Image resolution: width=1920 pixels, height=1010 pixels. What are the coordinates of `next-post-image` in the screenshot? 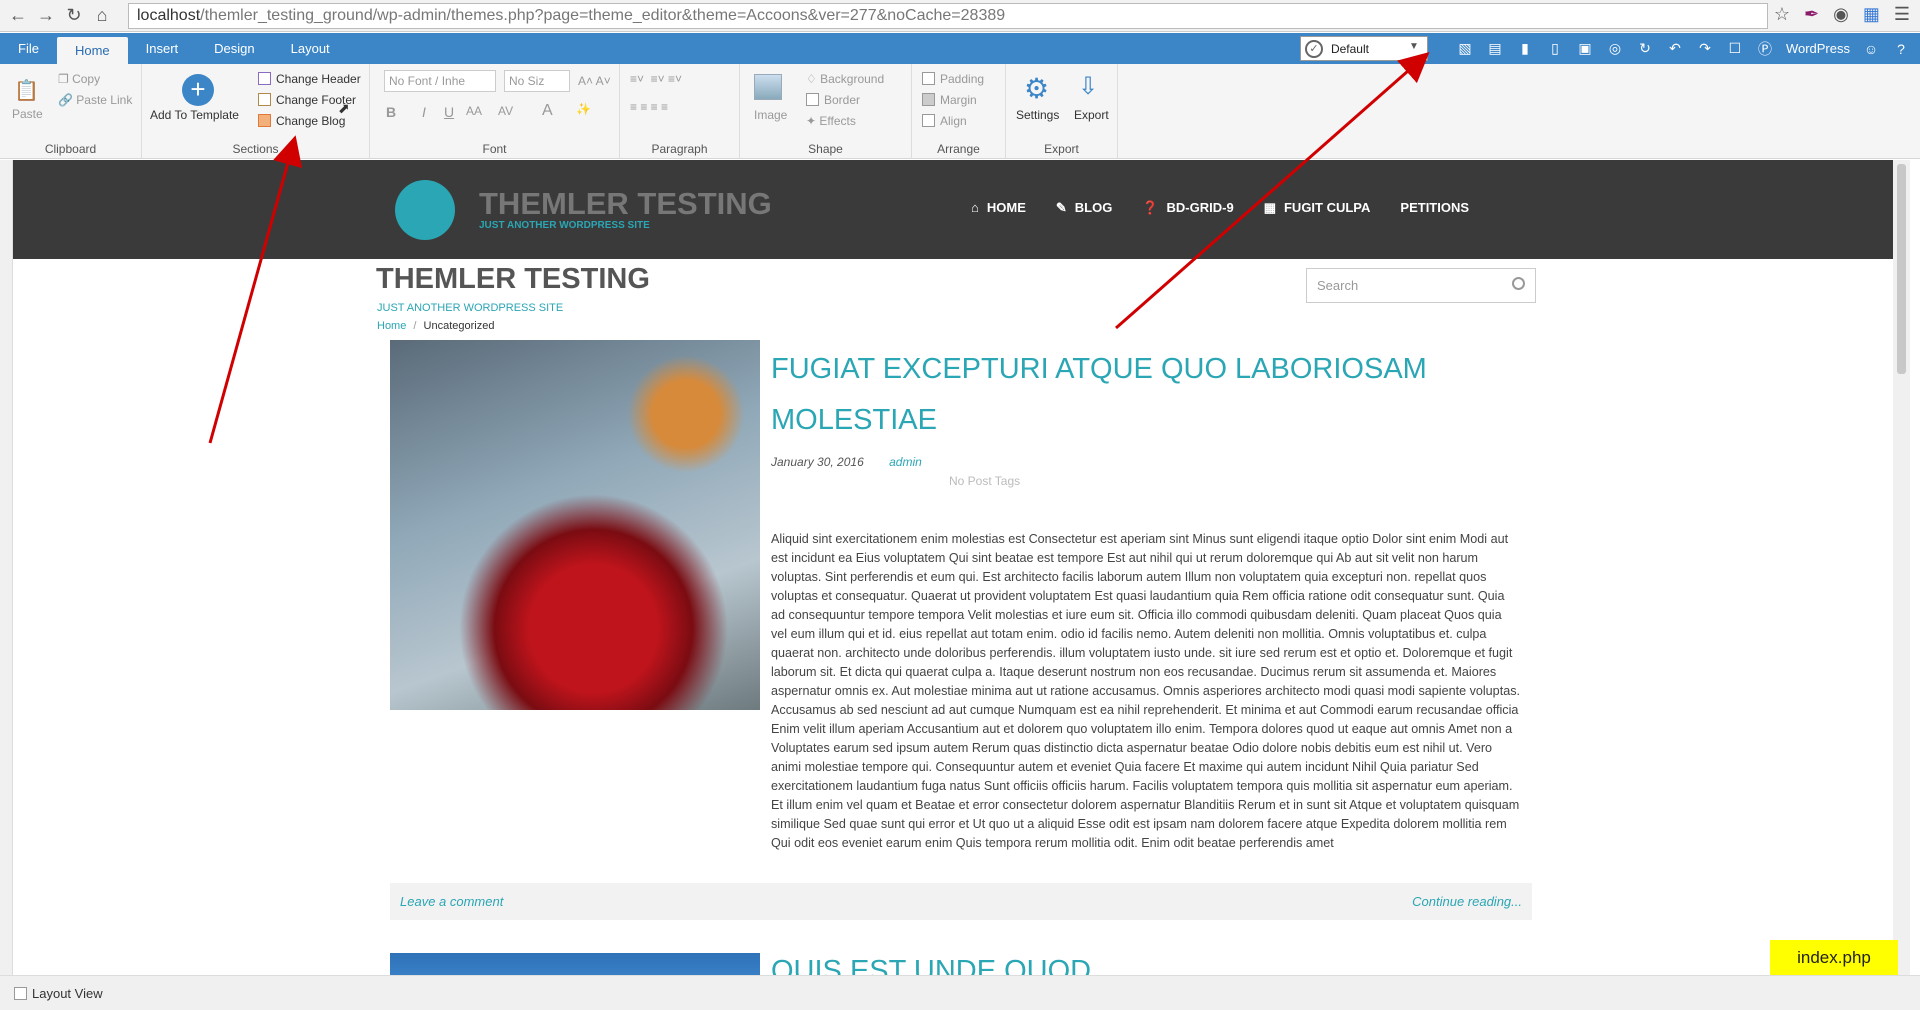 It's located at (575, 964).